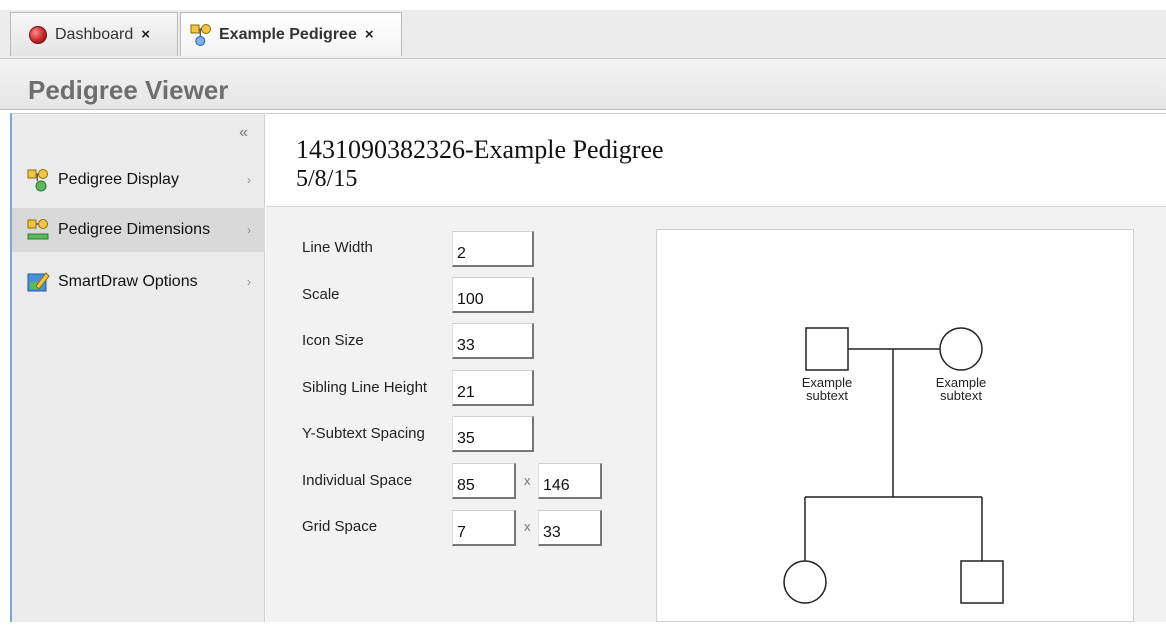 The height and width of the screenshot is (626, 1166). What do you see at coordinates (493, 295) in the screenshot?
I see `scale-field` at bounding box center [493, 295].